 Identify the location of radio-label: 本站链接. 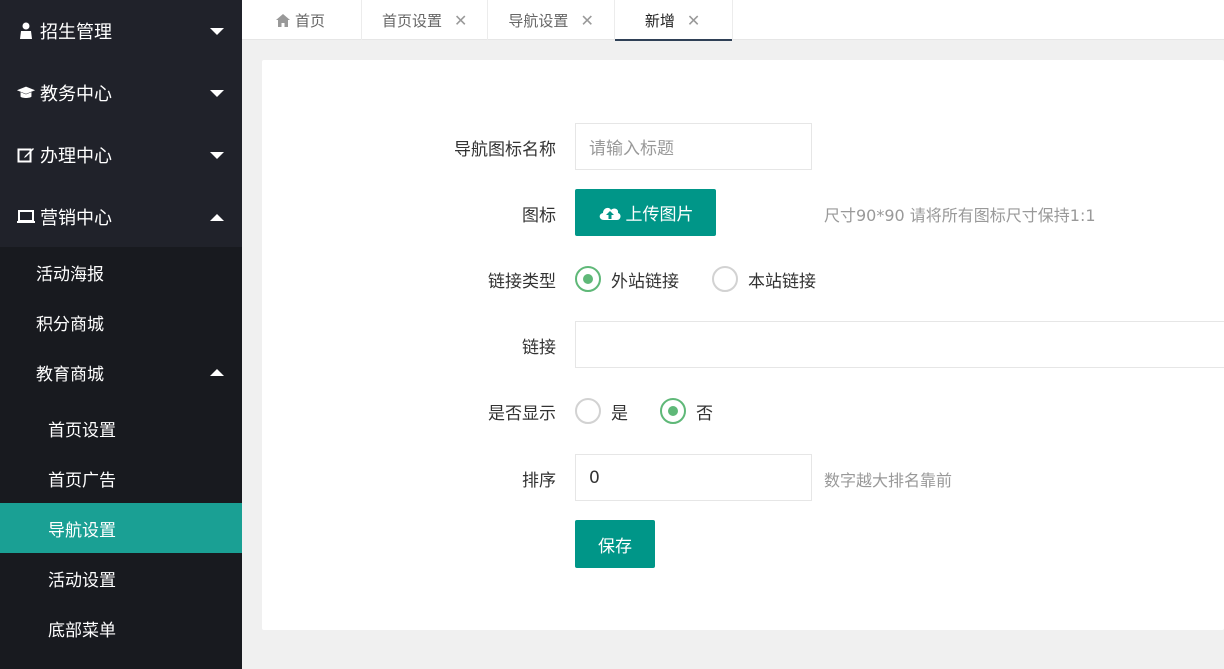
(782, 281).